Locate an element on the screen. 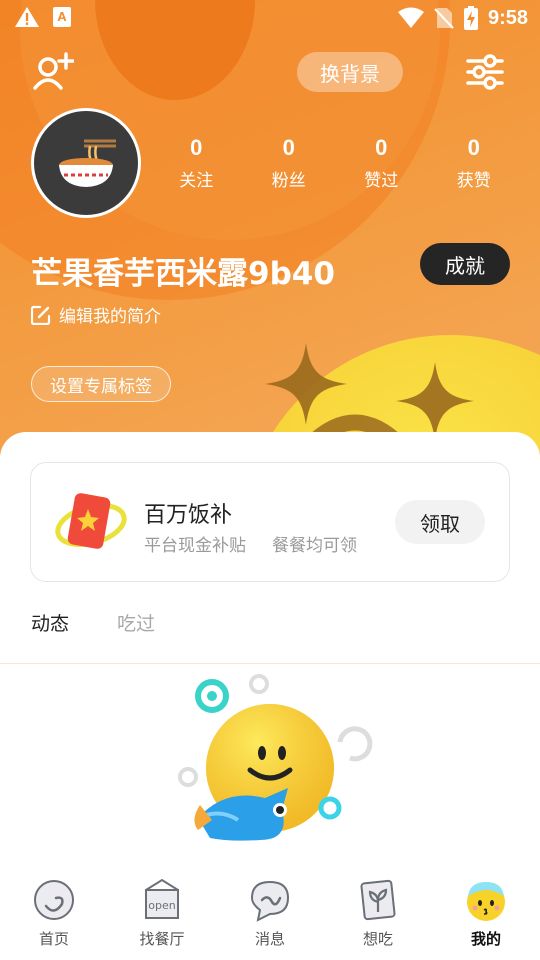 The width and height of the screenshot is (540, 960). content-tabs: 动态 吃过 is located at coordinates (93, 622).